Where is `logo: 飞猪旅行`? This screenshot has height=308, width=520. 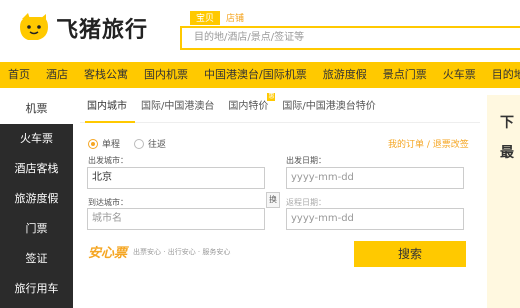 logo: 飞猪旅行 is located at coordinates (83, 28).